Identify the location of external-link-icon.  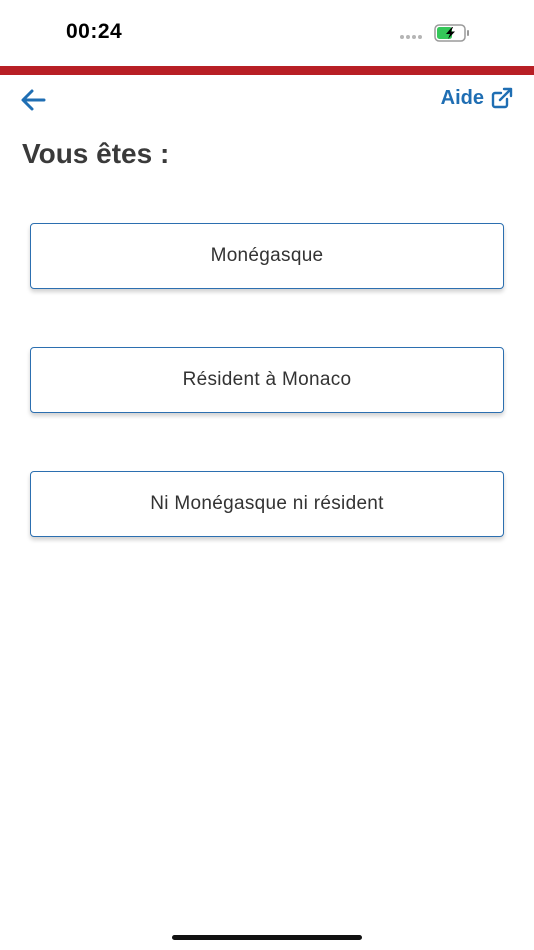
(502, 98).